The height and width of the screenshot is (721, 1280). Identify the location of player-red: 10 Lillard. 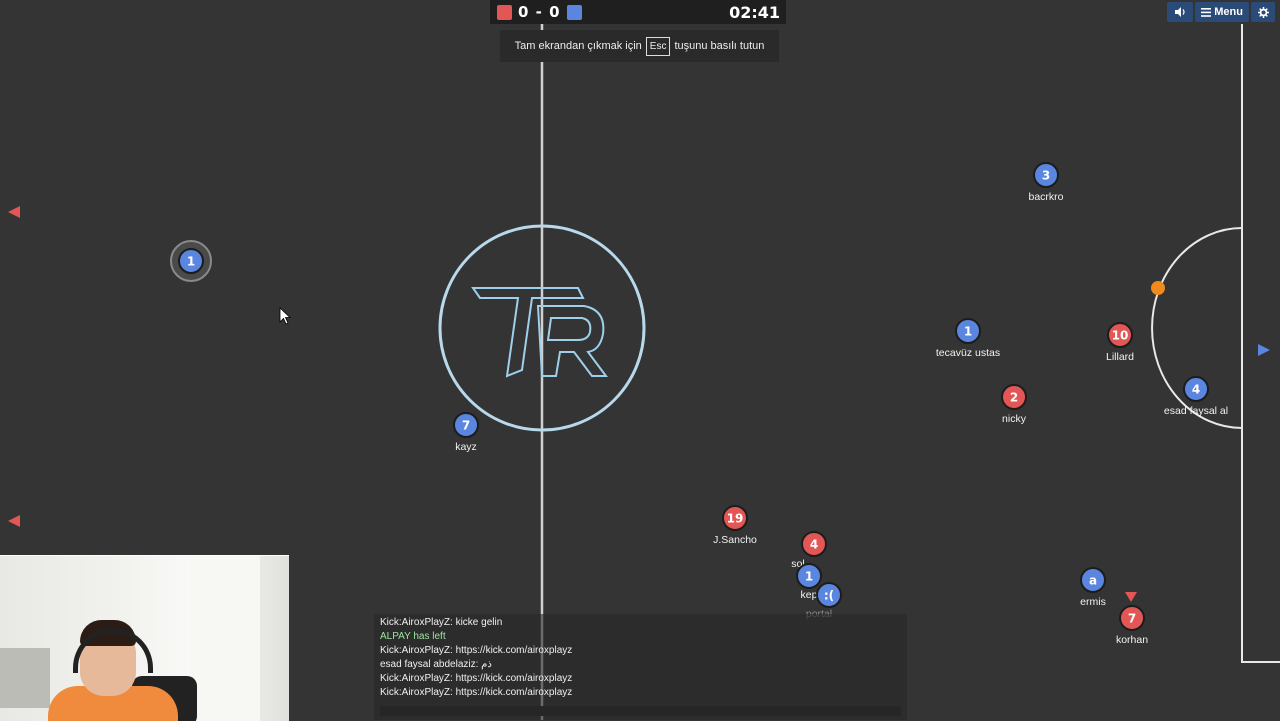
(1120, 342).